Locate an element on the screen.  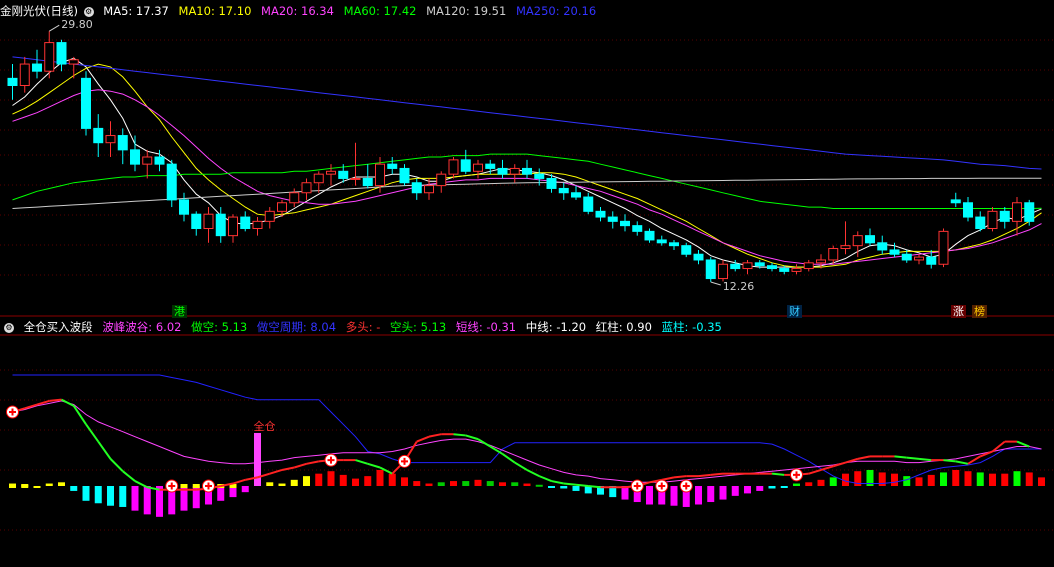
event-tag: 港 is located at coordinates (179, 311).